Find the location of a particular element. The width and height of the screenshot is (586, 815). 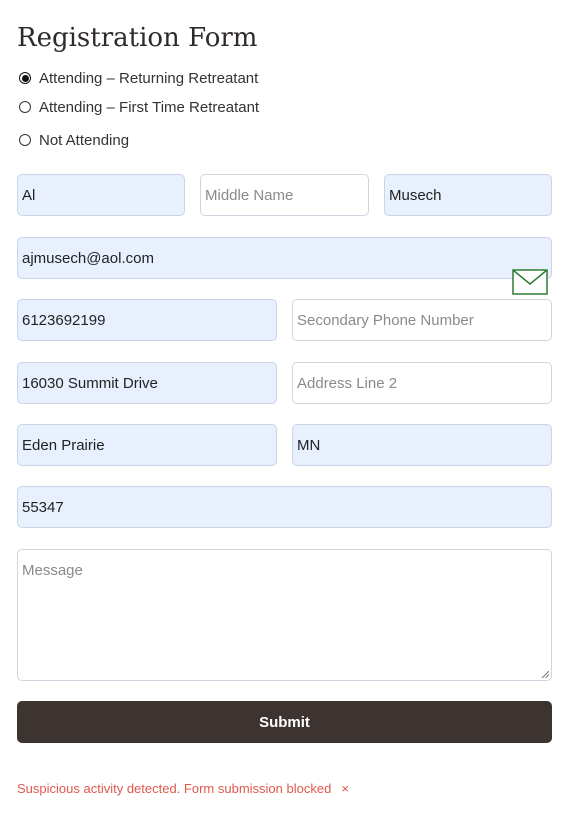

middle-name-placeholder: Middle Name is located at coordinates (249, 195).